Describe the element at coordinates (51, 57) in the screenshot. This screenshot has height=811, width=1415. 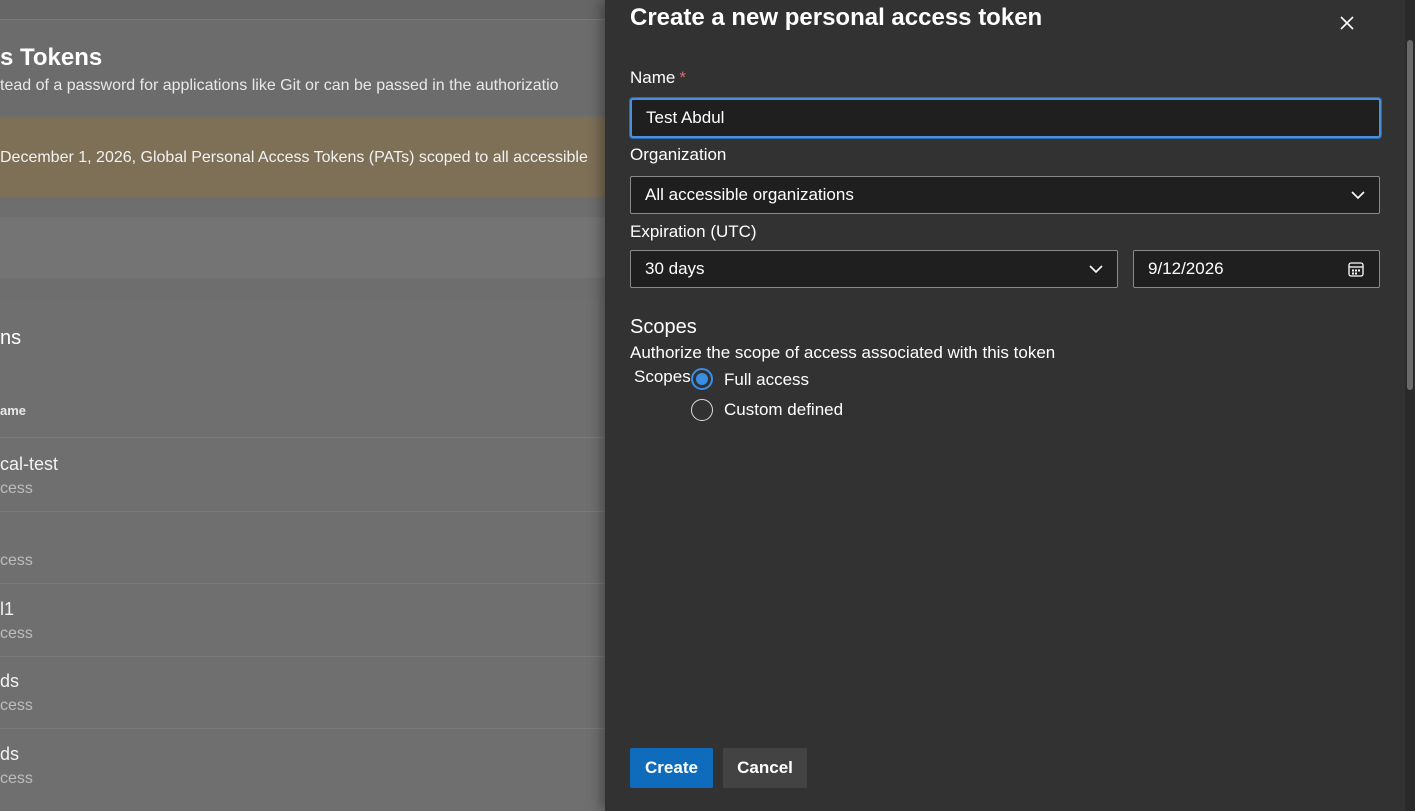
I see `background-page-title: s Tokens` at that location.